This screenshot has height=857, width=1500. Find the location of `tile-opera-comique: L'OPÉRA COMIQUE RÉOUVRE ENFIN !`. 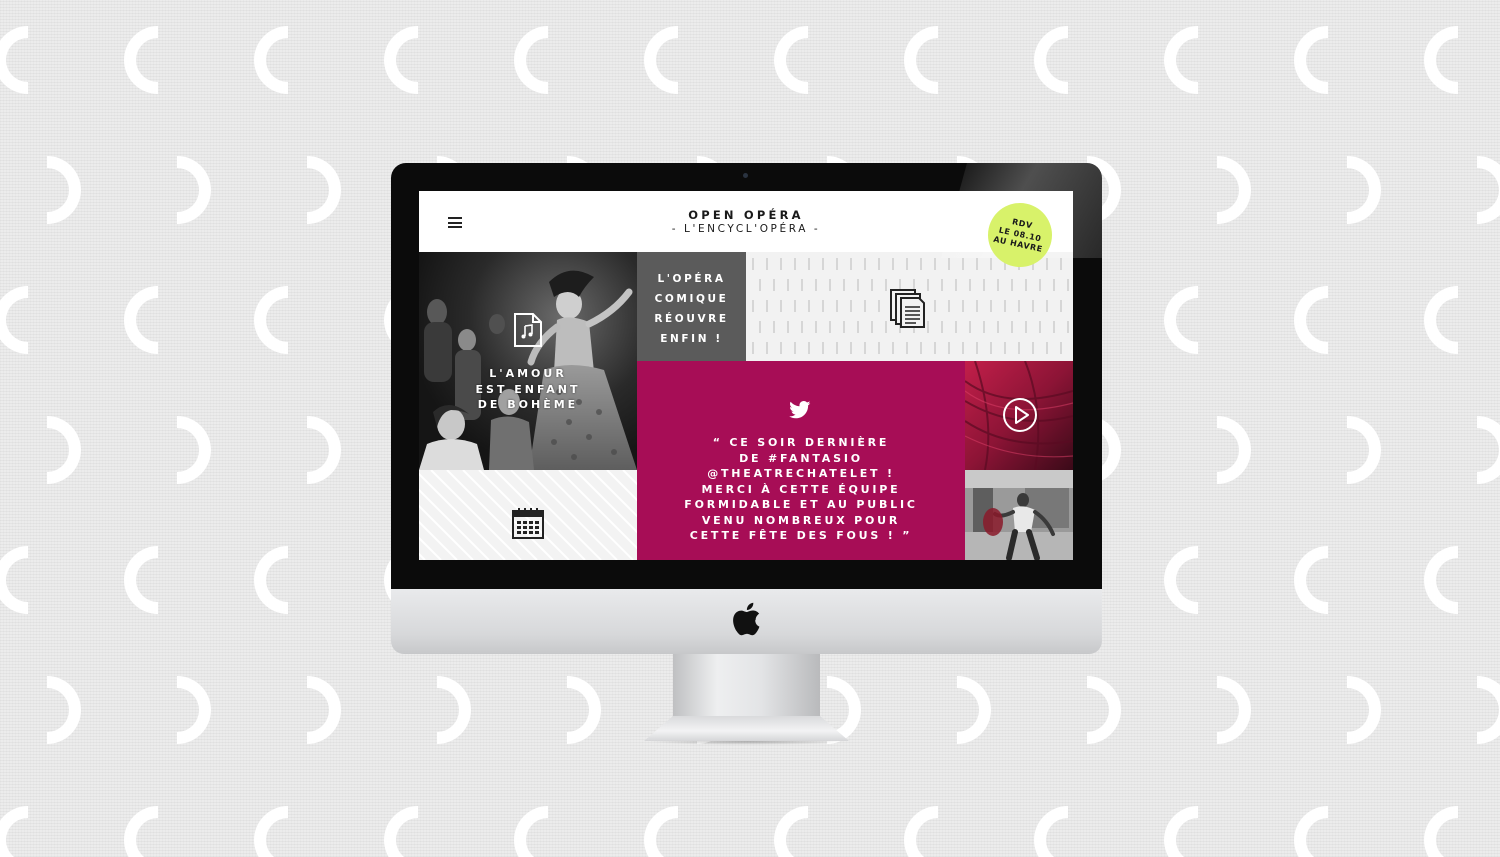

tile-opera-comique: L'OPÉRA COMIQUE RÉOUVRE ENFIN ! is located at coordinates (691, 306).